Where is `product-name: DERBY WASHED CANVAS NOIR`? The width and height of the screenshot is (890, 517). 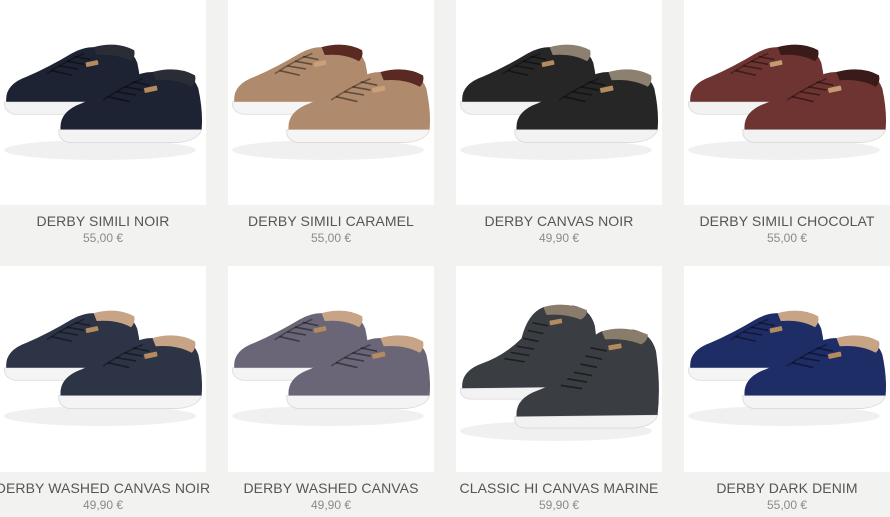 product-name: DERBY WASHED CANVAS NOIR is located at coordinates (113, 488).